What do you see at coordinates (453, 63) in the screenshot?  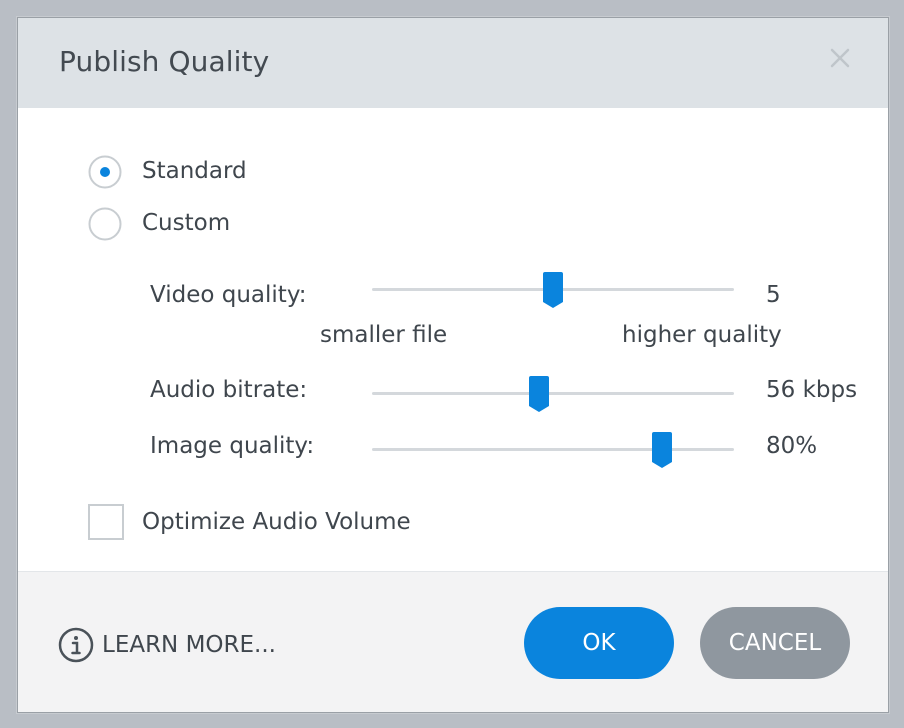 I see `dialog-header: Publish Quality` at bounding box center [453, 63].